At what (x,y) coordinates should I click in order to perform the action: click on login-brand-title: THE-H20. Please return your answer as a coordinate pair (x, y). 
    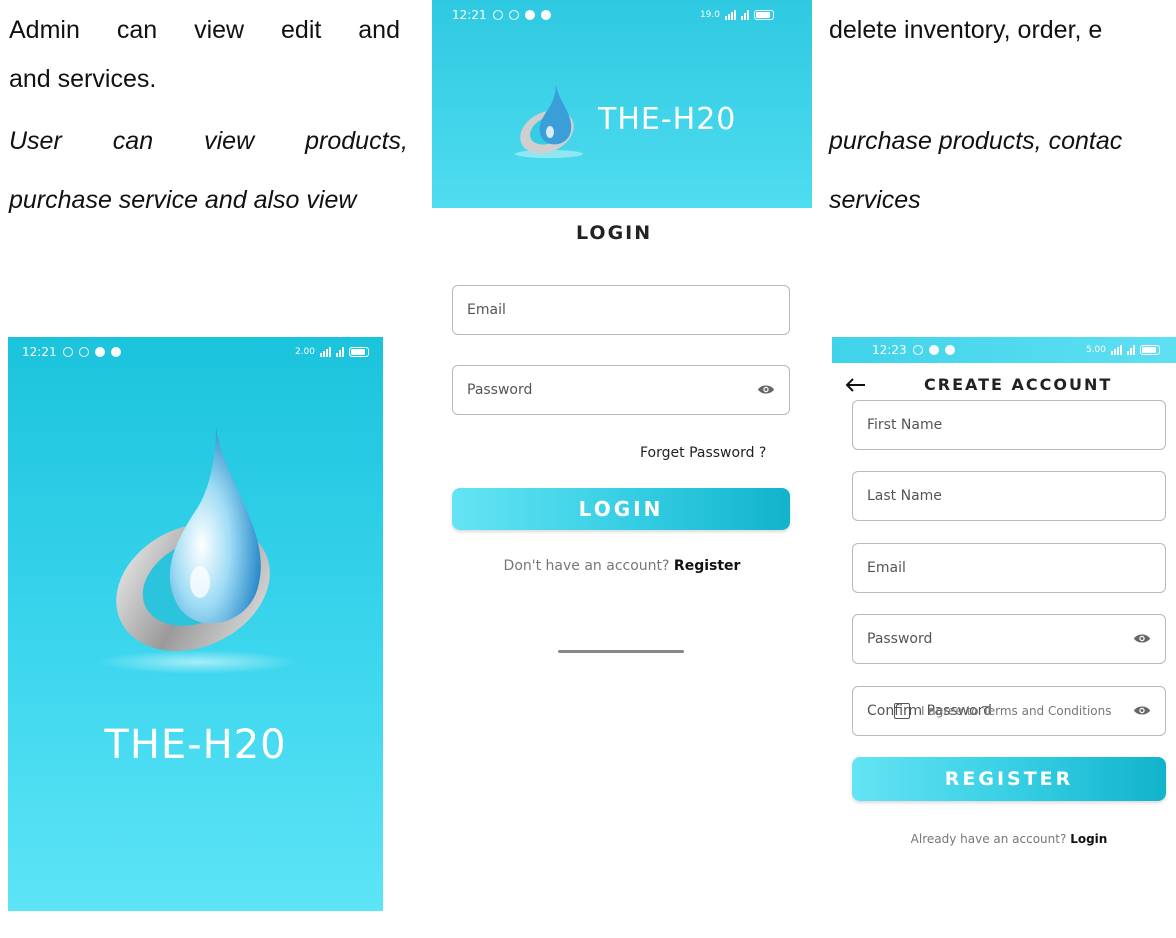
    Looking at the image, I should click on (667, 119).